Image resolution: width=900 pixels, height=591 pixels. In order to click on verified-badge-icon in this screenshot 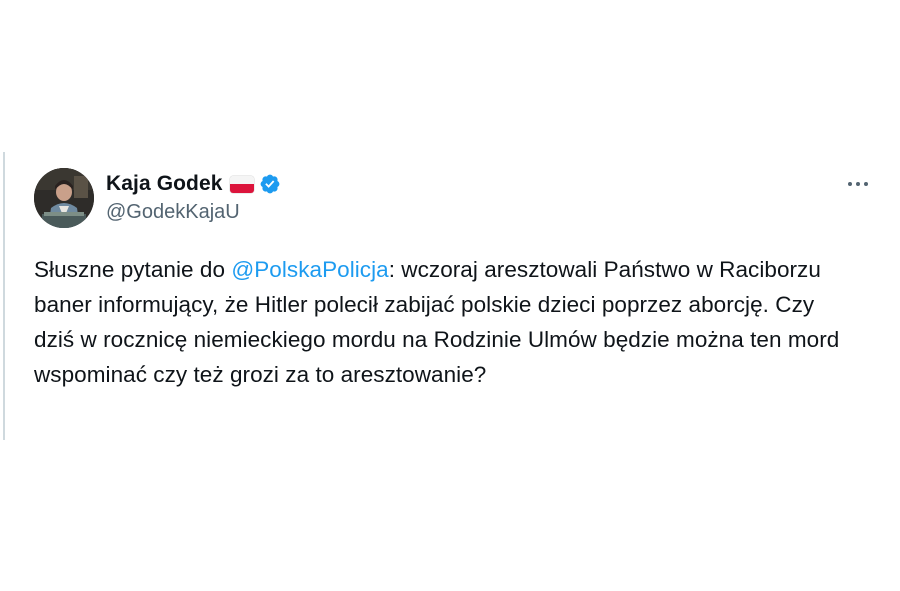, I will do `click(270, 184)`.